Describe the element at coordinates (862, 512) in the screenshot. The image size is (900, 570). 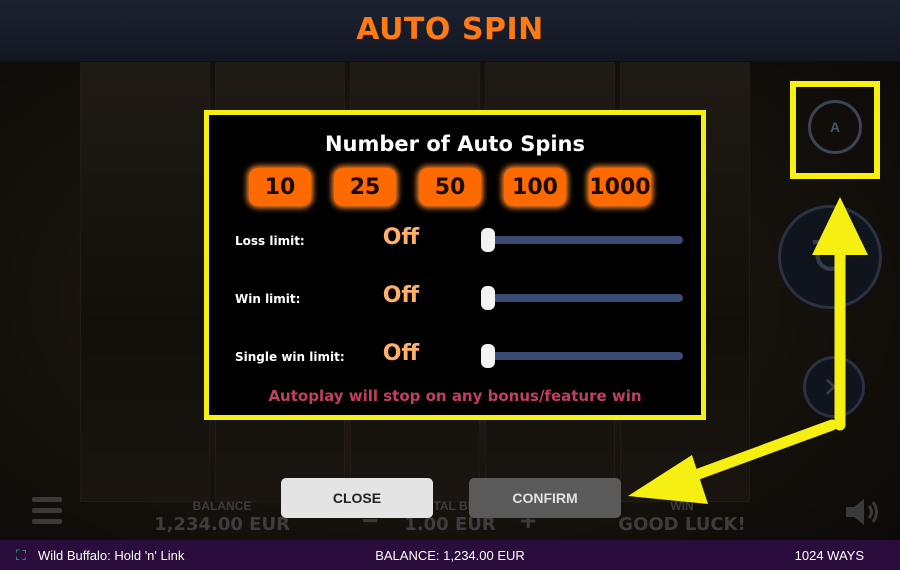
I see `speaker-icon` at that location.